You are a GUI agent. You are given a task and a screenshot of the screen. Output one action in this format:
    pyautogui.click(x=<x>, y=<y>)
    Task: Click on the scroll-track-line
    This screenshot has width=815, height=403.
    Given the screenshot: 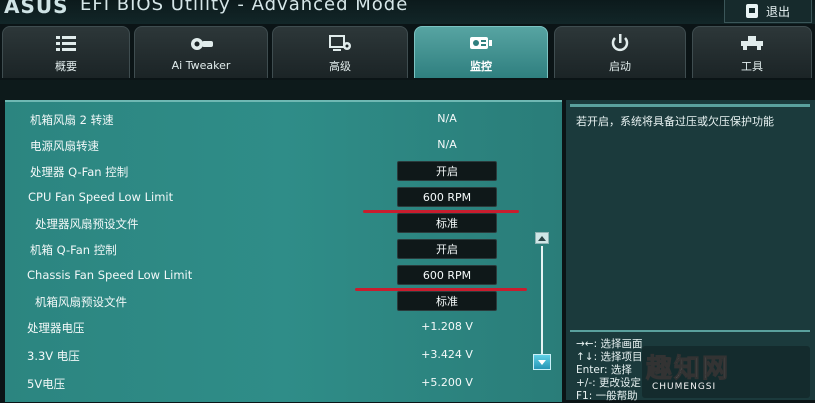 What is the action you would take?
    pyautogui.click(x=542, y=300)
    